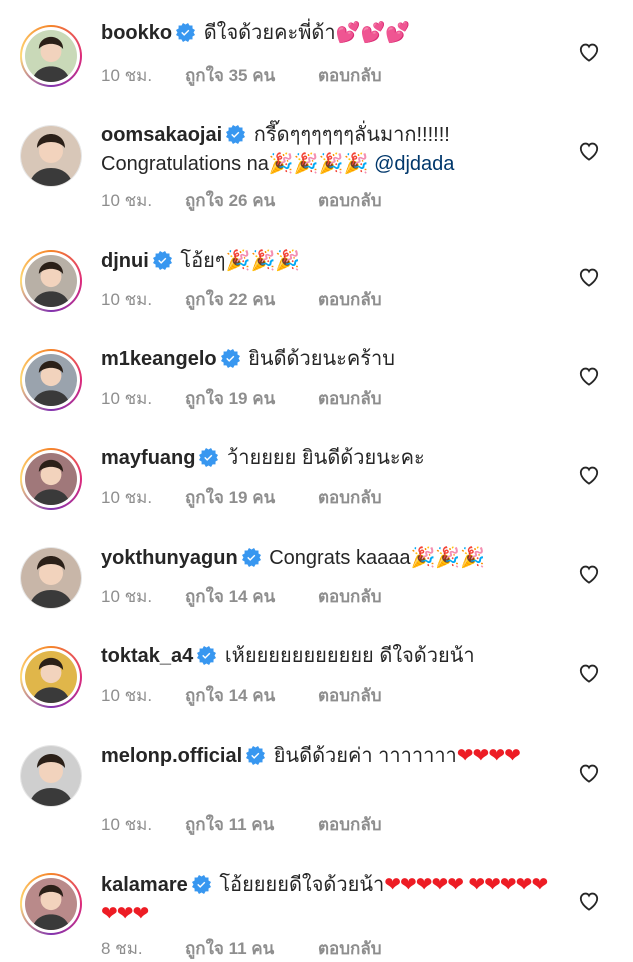 This screenshot has width=633, height=962. I want to click on comment-meta: 10 ชม. ถูกใจ 35 คน ตอบกลับ, so click(241, 75).